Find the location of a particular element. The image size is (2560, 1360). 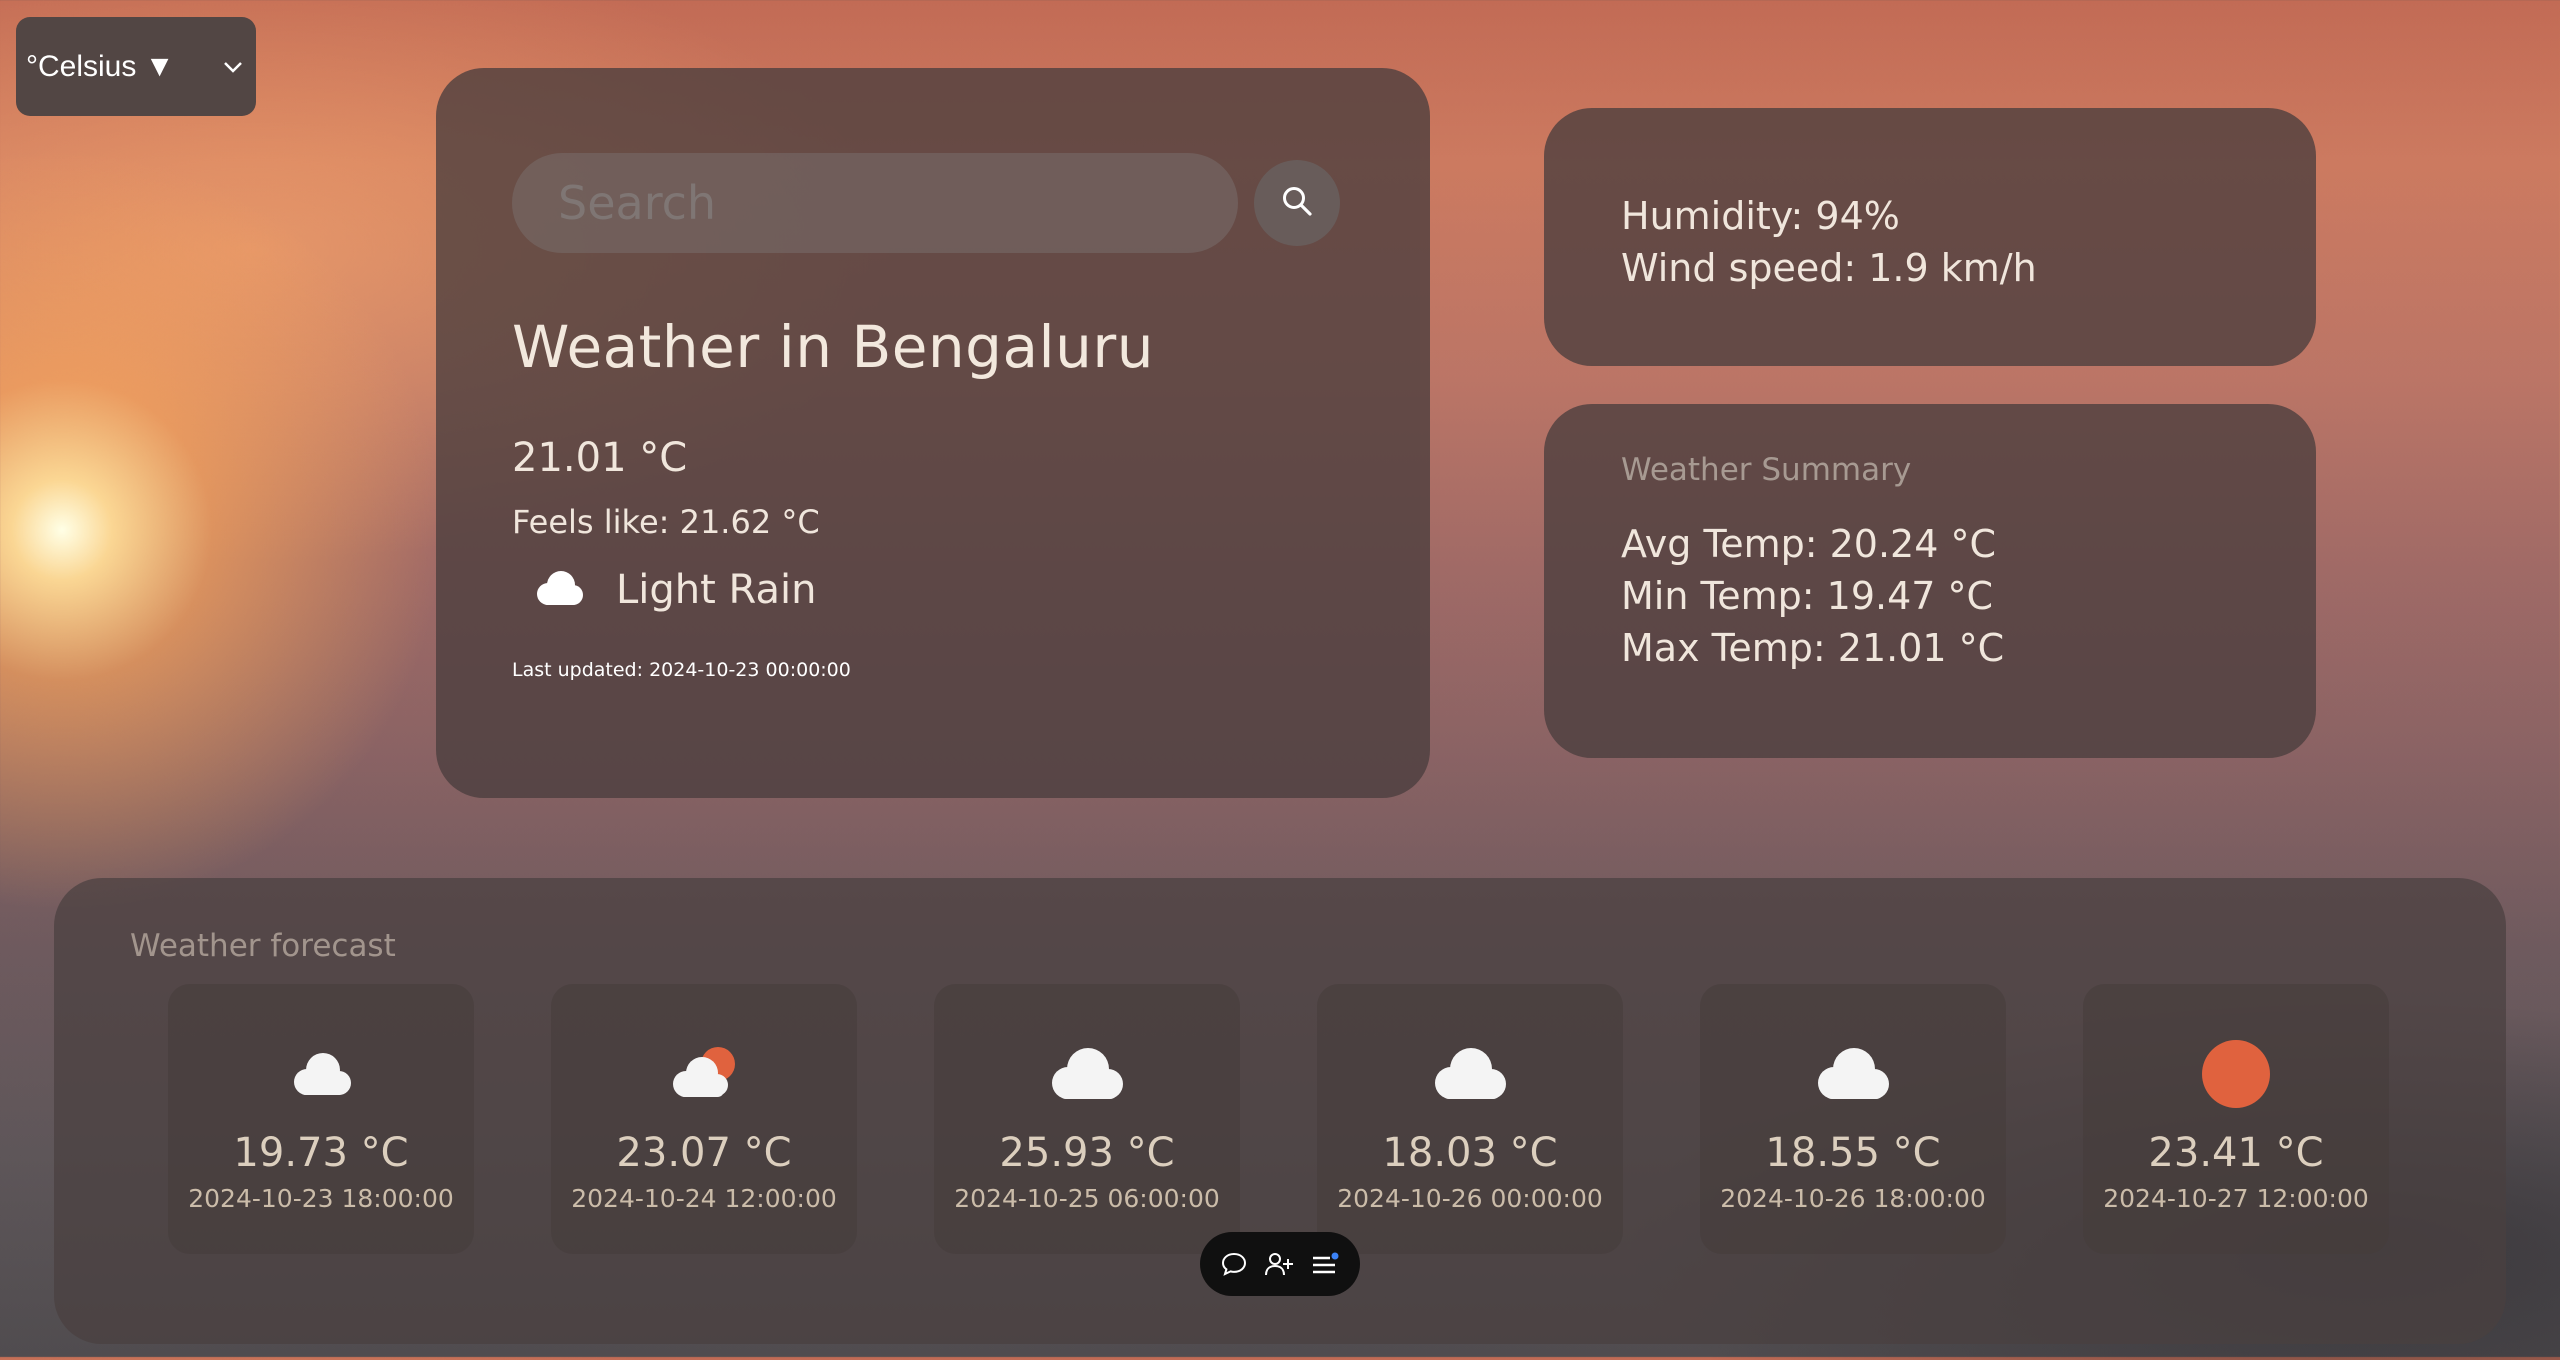

forecast-temp: 18.55 °C is located at coordinates (1853, 1153).